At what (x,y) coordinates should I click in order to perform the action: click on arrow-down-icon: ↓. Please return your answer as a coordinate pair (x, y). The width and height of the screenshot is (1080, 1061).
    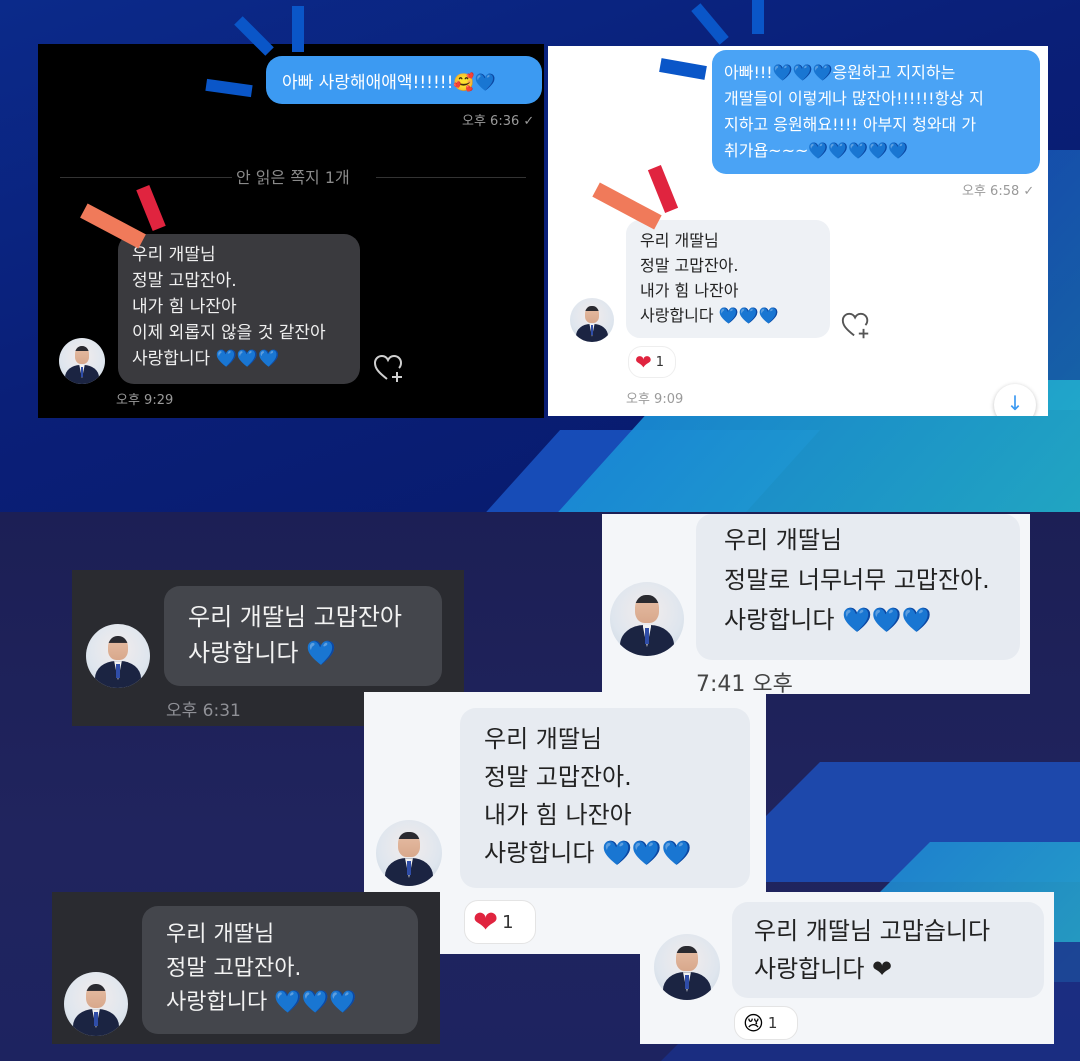
    Looking at the image, I should click on (1015, 403).